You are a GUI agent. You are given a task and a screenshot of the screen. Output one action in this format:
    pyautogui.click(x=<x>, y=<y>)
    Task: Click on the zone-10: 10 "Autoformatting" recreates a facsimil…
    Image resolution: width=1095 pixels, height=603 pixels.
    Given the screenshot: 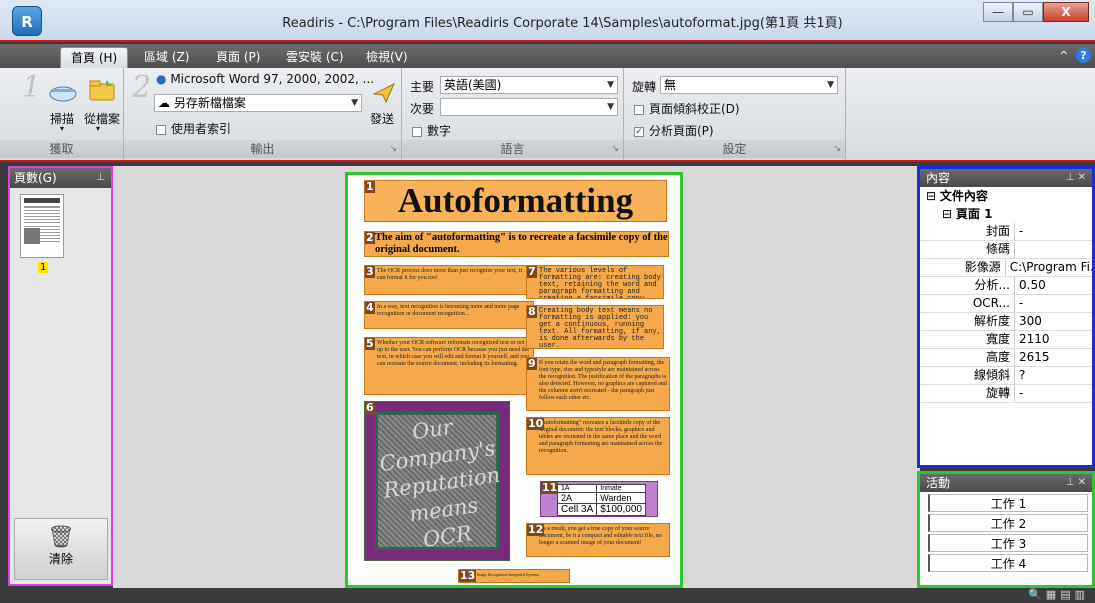 What is the action you would take?
    pyautogui.click(x=598, y=446)
    